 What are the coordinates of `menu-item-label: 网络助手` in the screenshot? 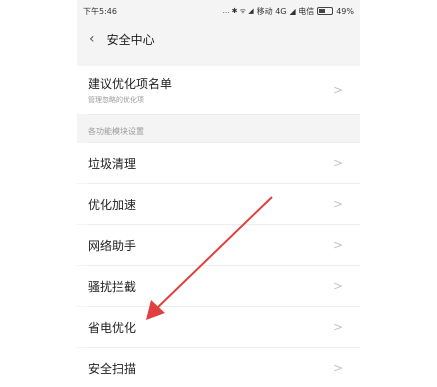 It's located at (112, 245).